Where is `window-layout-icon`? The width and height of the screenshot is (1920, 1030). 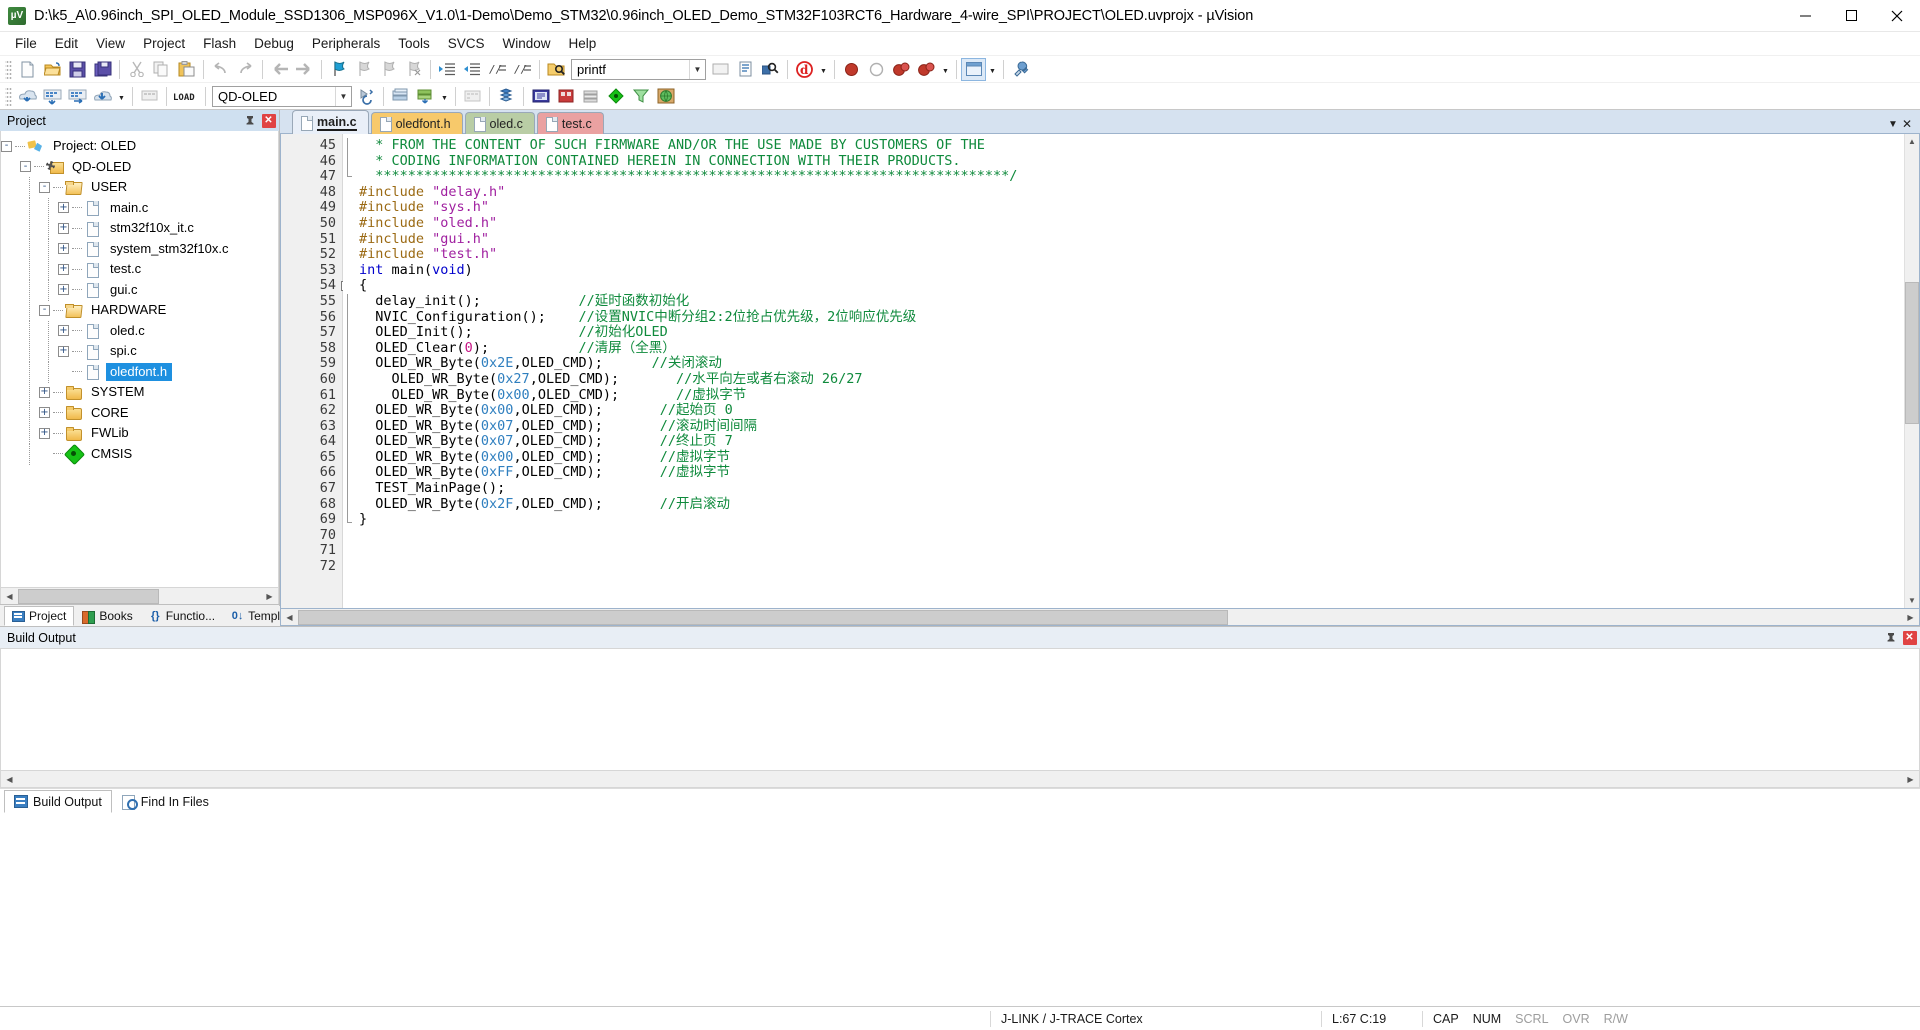 window-layout-icon is located at coordinates (973, 69).